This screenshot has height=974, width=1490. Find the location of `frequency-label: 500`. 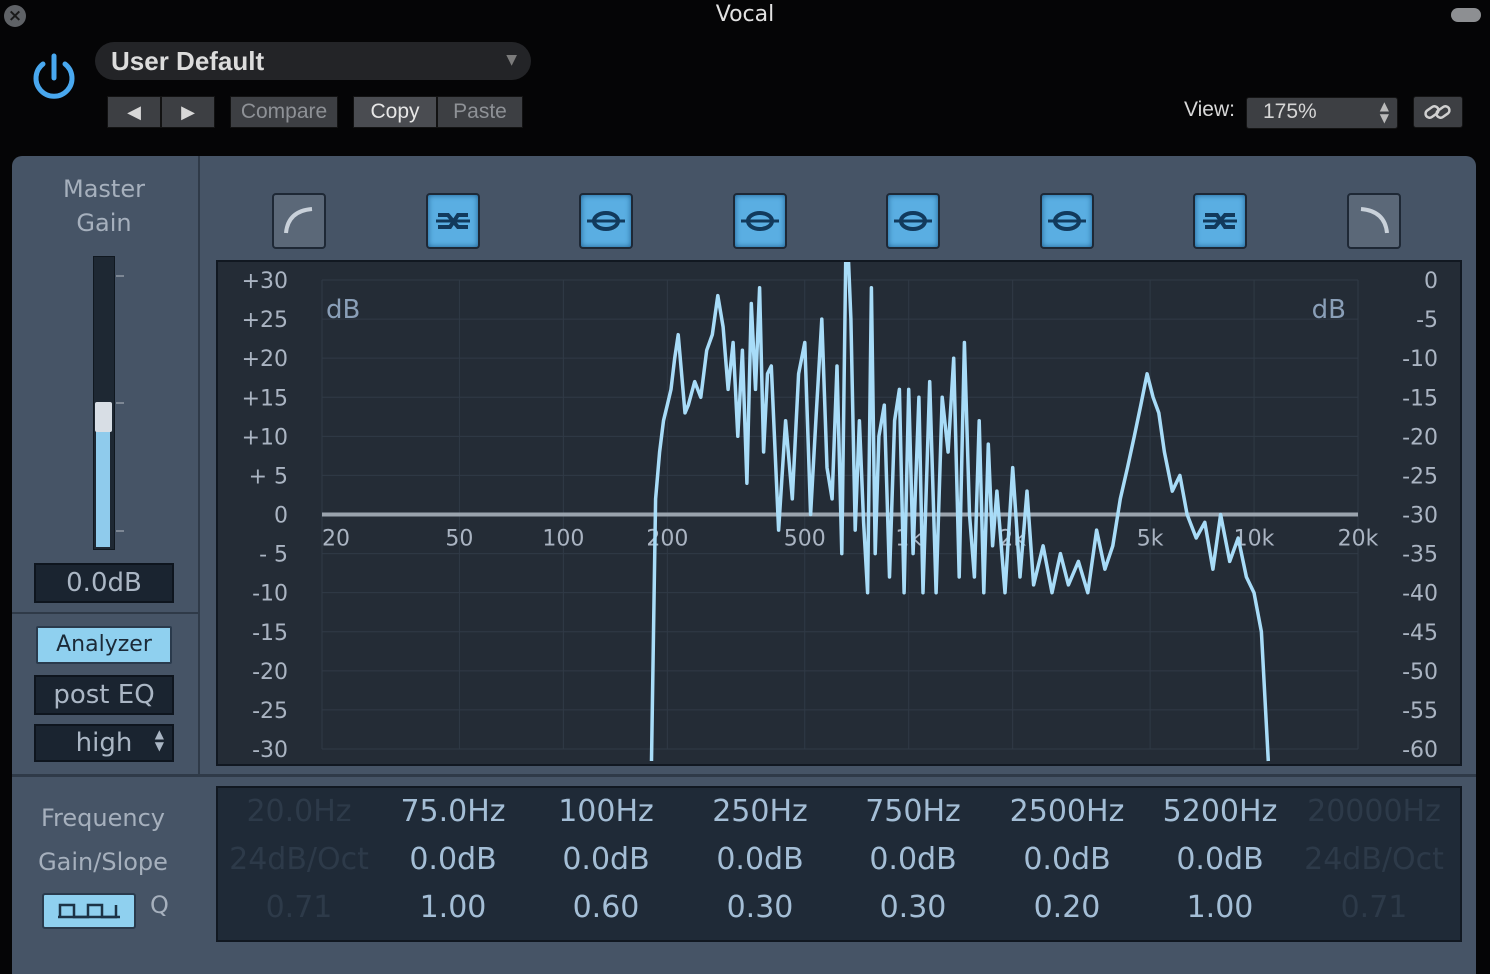

frequency-label: 500 is located at coordinates (805, 539).